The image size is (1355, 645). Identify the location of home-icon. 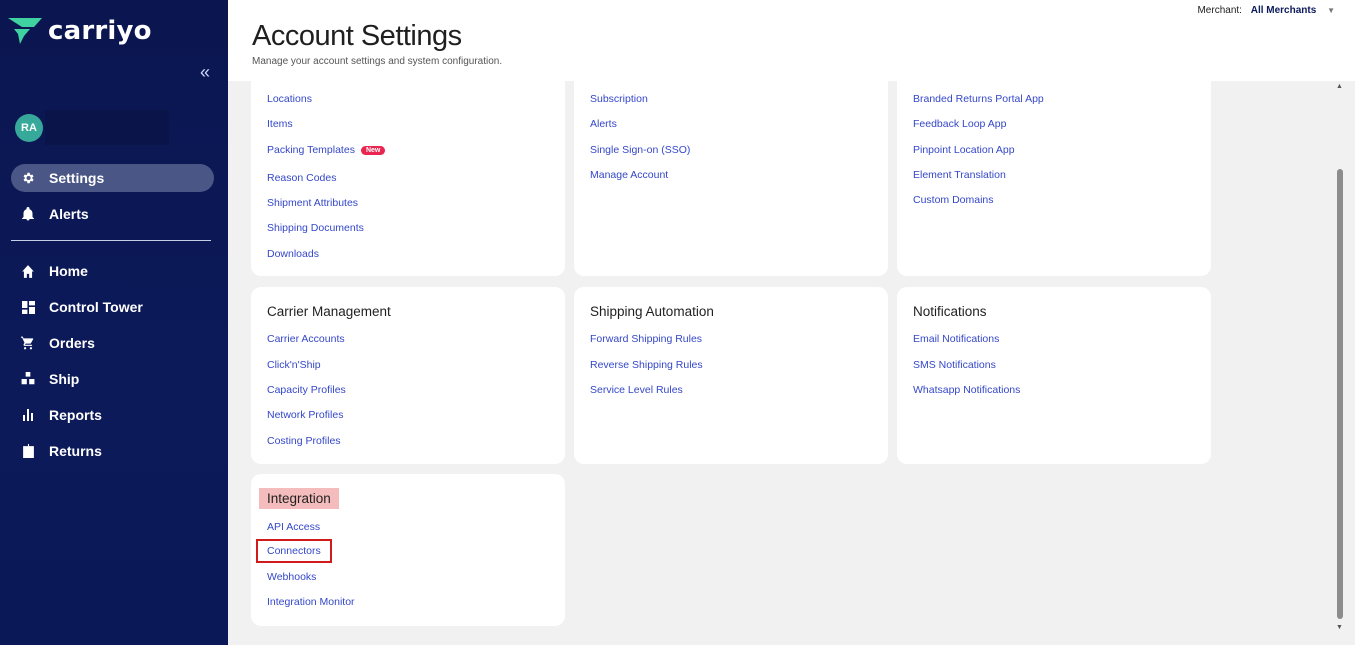
(28, 271).